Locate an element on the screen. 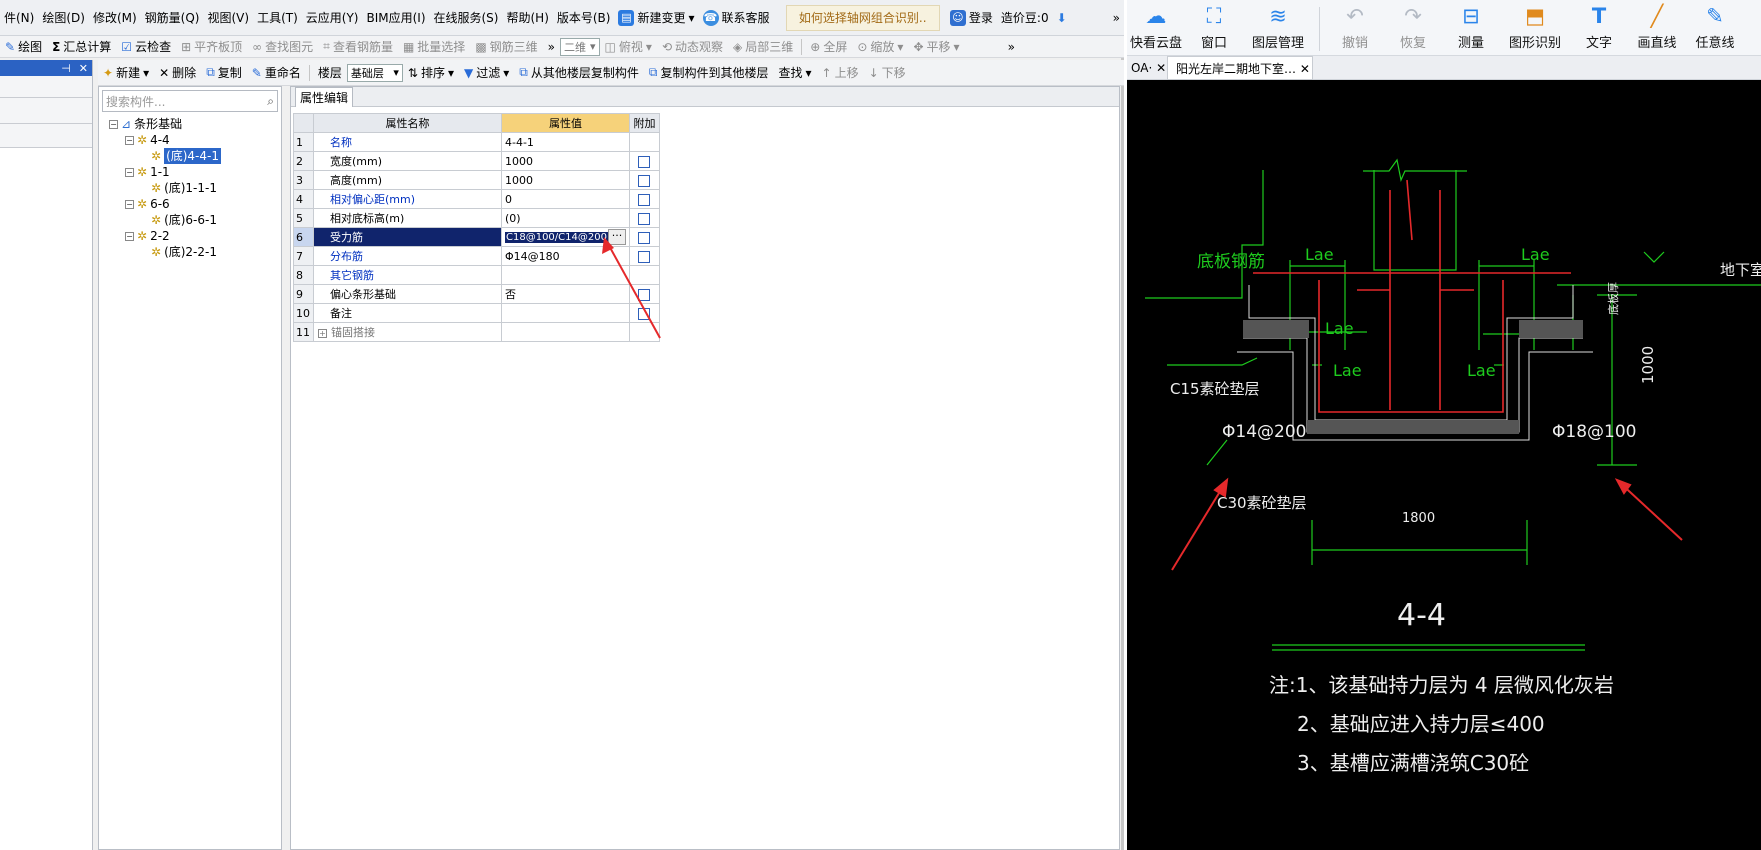 The image size is (1761, 850). cloud-check-button: ☑ 云检查 is located at coordinates (146, 46).